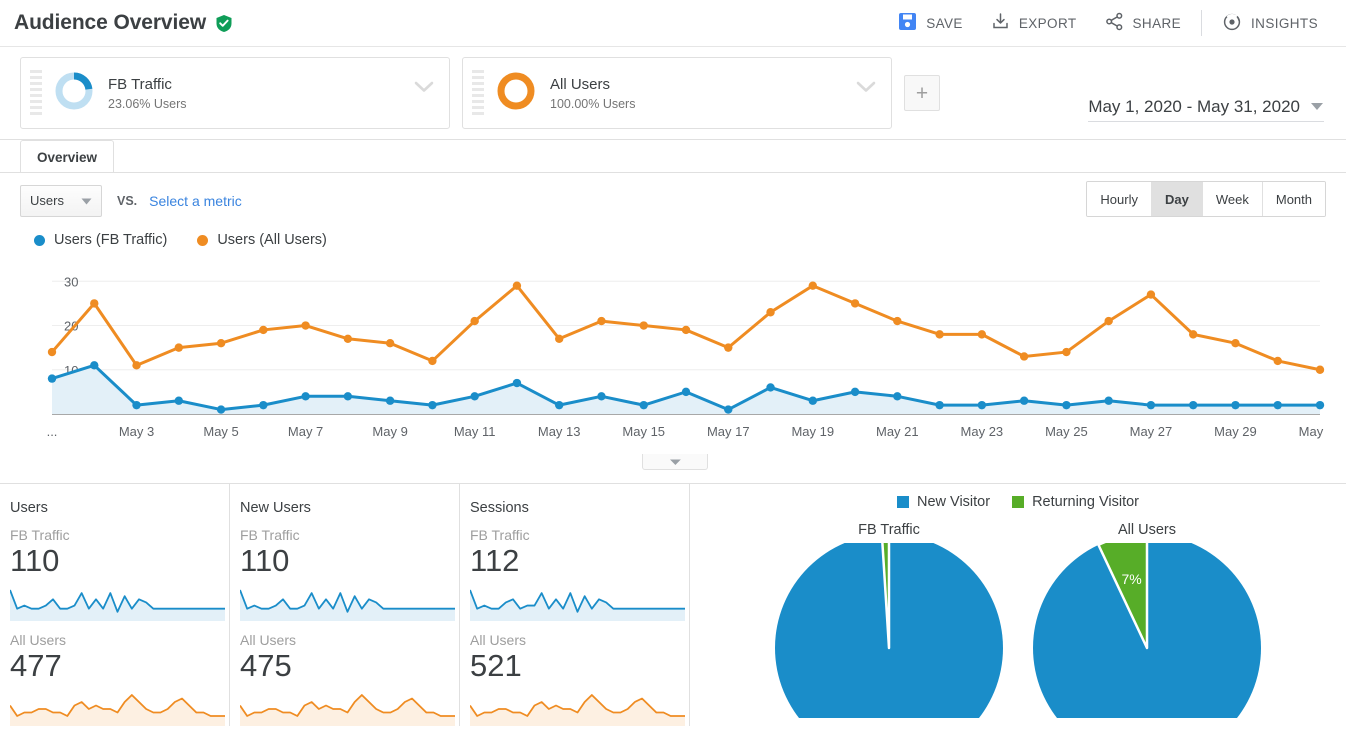 The image size is (1346, 746). Describe the element at coordinates (1066, 431) in the screenshot. I see `svg-text: May 25` at that location.